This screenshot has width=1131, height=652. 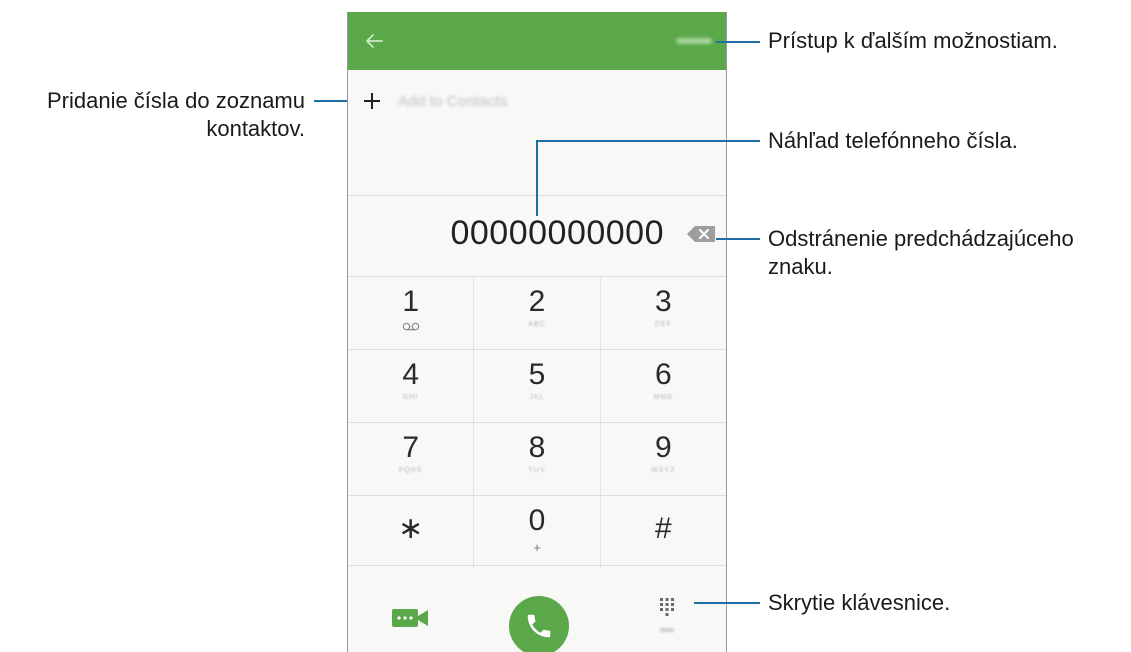 What do you see at coordinates (453, 101) in the screenshot?
I see `add-to-contacts-label: Add to Contacts` at bounding box center [453, 101].